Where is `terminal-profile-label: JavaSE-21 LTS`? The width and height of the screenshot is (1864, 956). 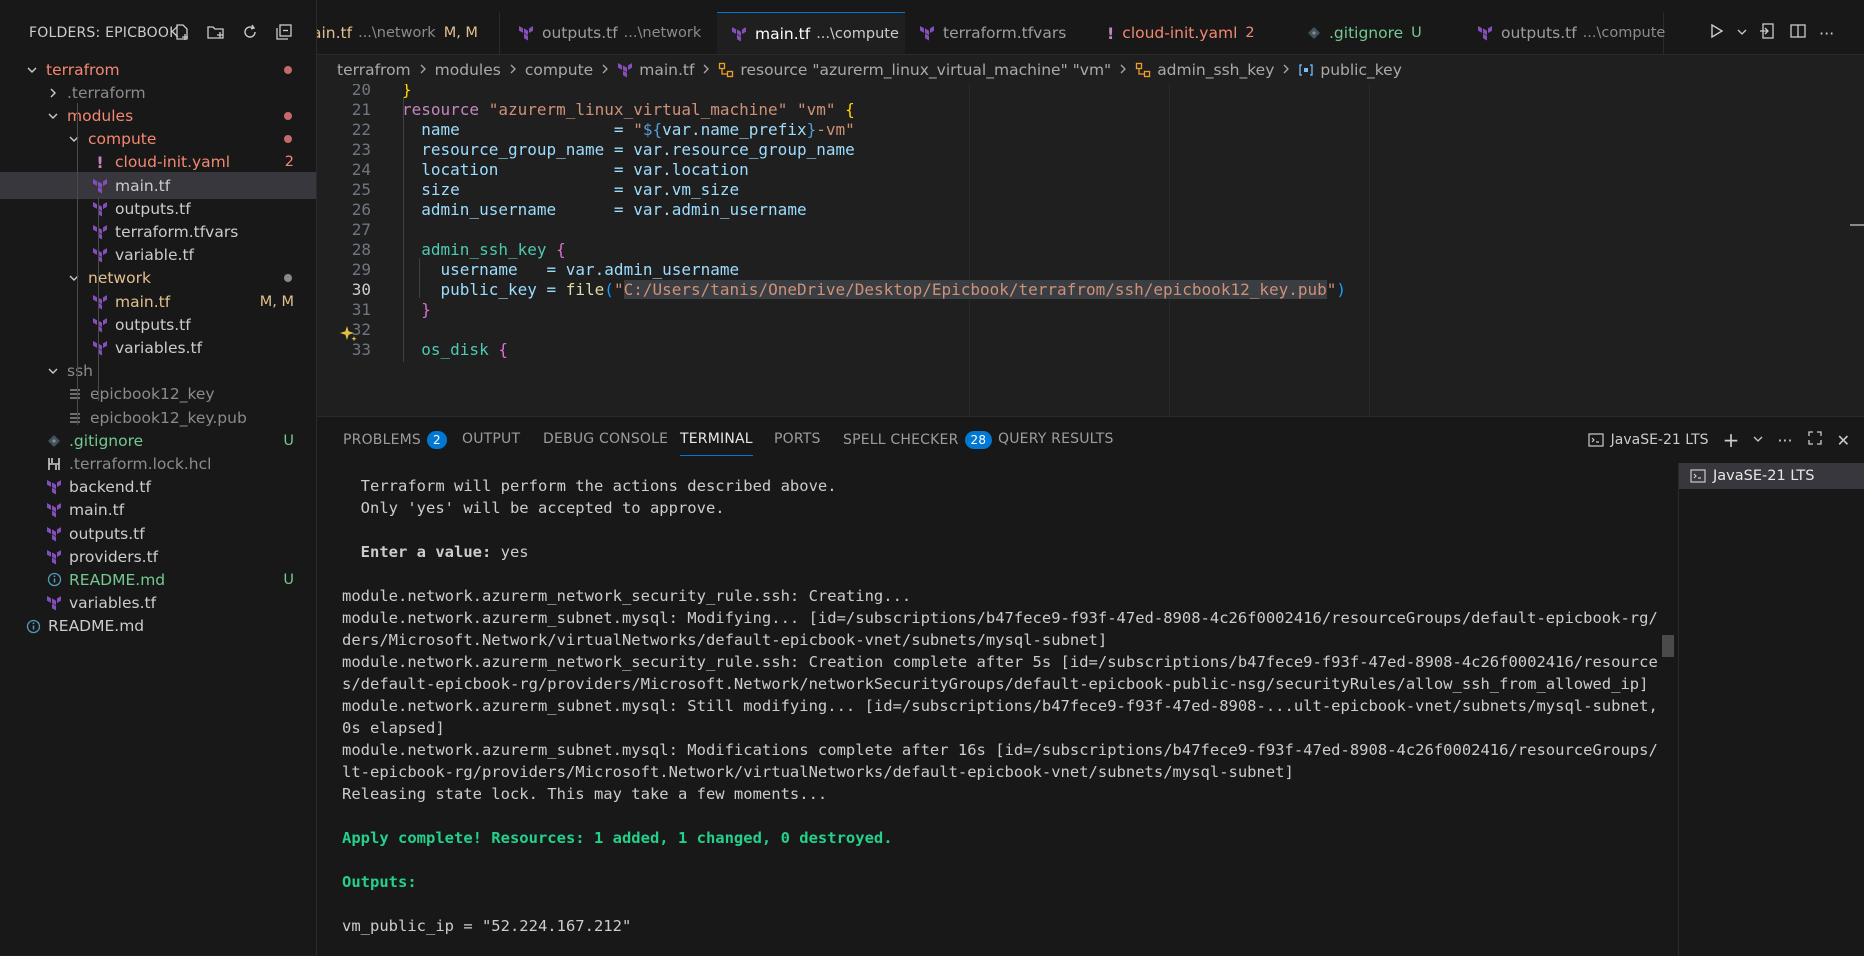
terminal-profile-label: JavaSE-21 LTS is located at coordinates (1659, 440).